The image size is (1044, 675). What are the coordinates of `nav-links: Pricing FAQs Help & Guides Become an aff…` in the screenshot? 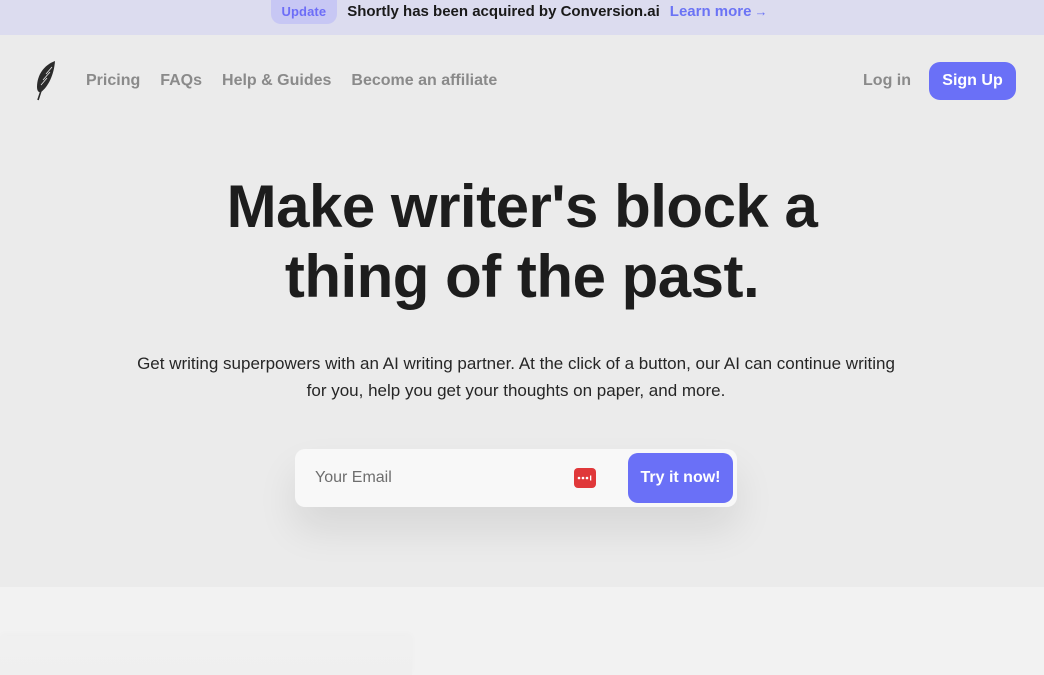 It's located at (291, 81).